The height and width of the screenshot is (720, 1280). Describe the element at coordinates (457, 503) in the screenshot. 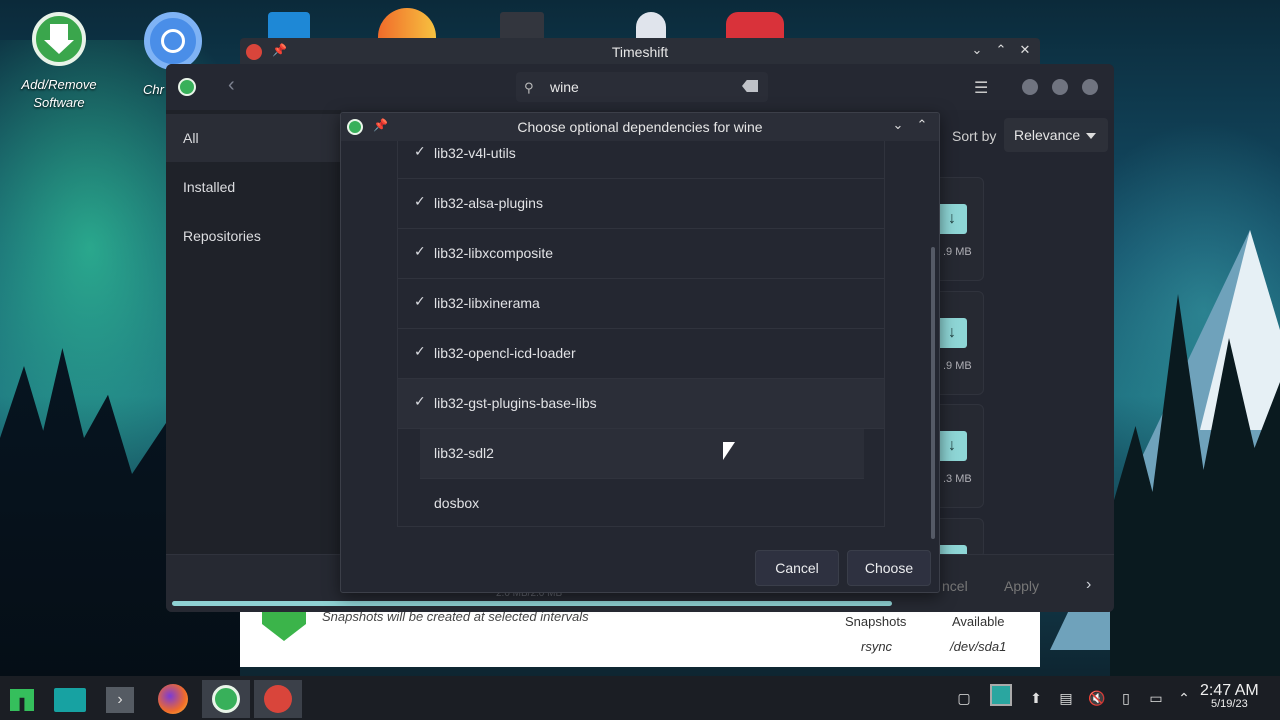

I see `dependency-name: dosbox` at that location.